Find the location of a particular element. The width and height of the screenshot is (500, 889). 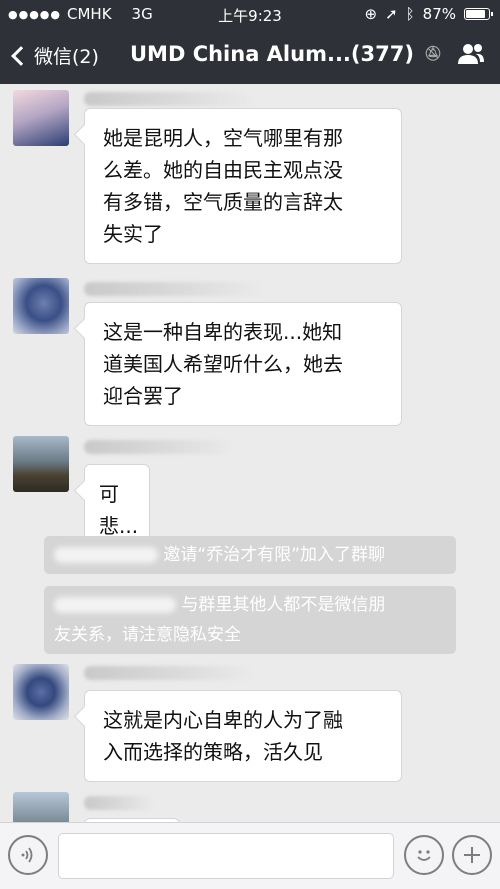

lock-rotation-icon: ⊕ is located at coordinates (371, 14).